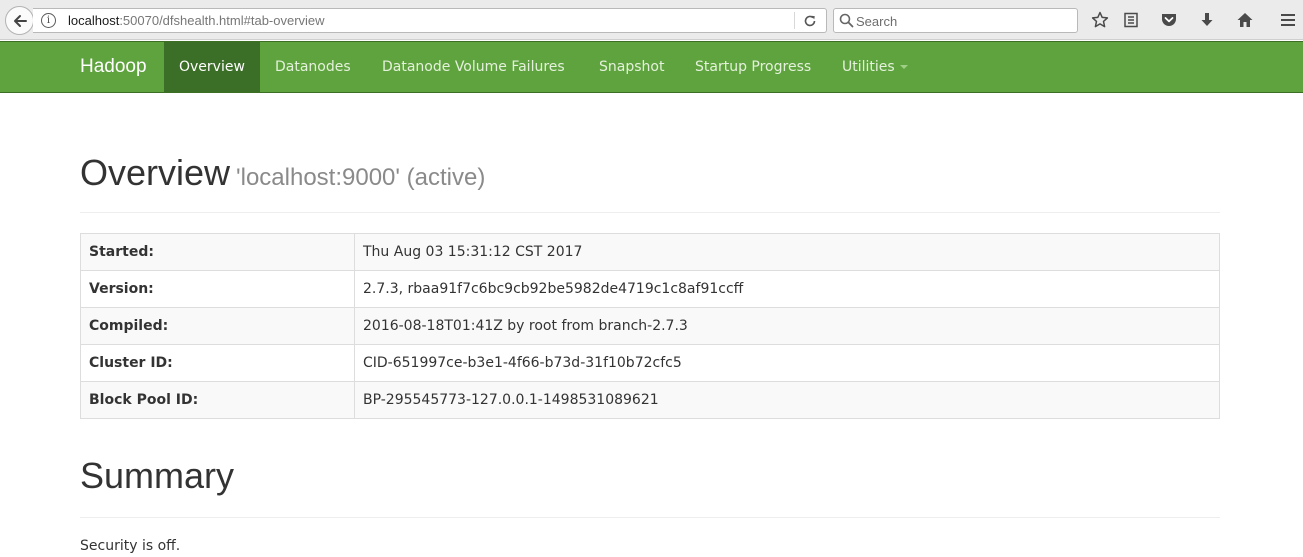 Image resolution: width=1303 pixels, height=557 pixels. Describe the element at coordinates (650, 182) in the screenshot. I see `overview-header: Overview'localhost:9000' (active)` at that location.